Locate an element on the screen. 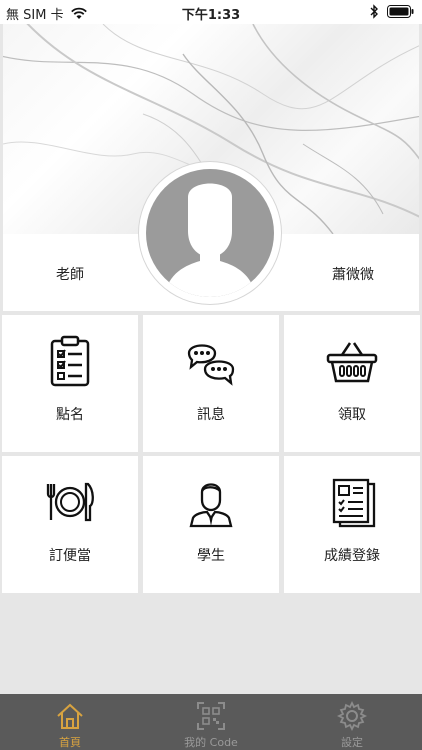 Image resolution: width=422 pixels, height=750 pixels. tile-label: 訊息 is located at coordinates (211, 415).